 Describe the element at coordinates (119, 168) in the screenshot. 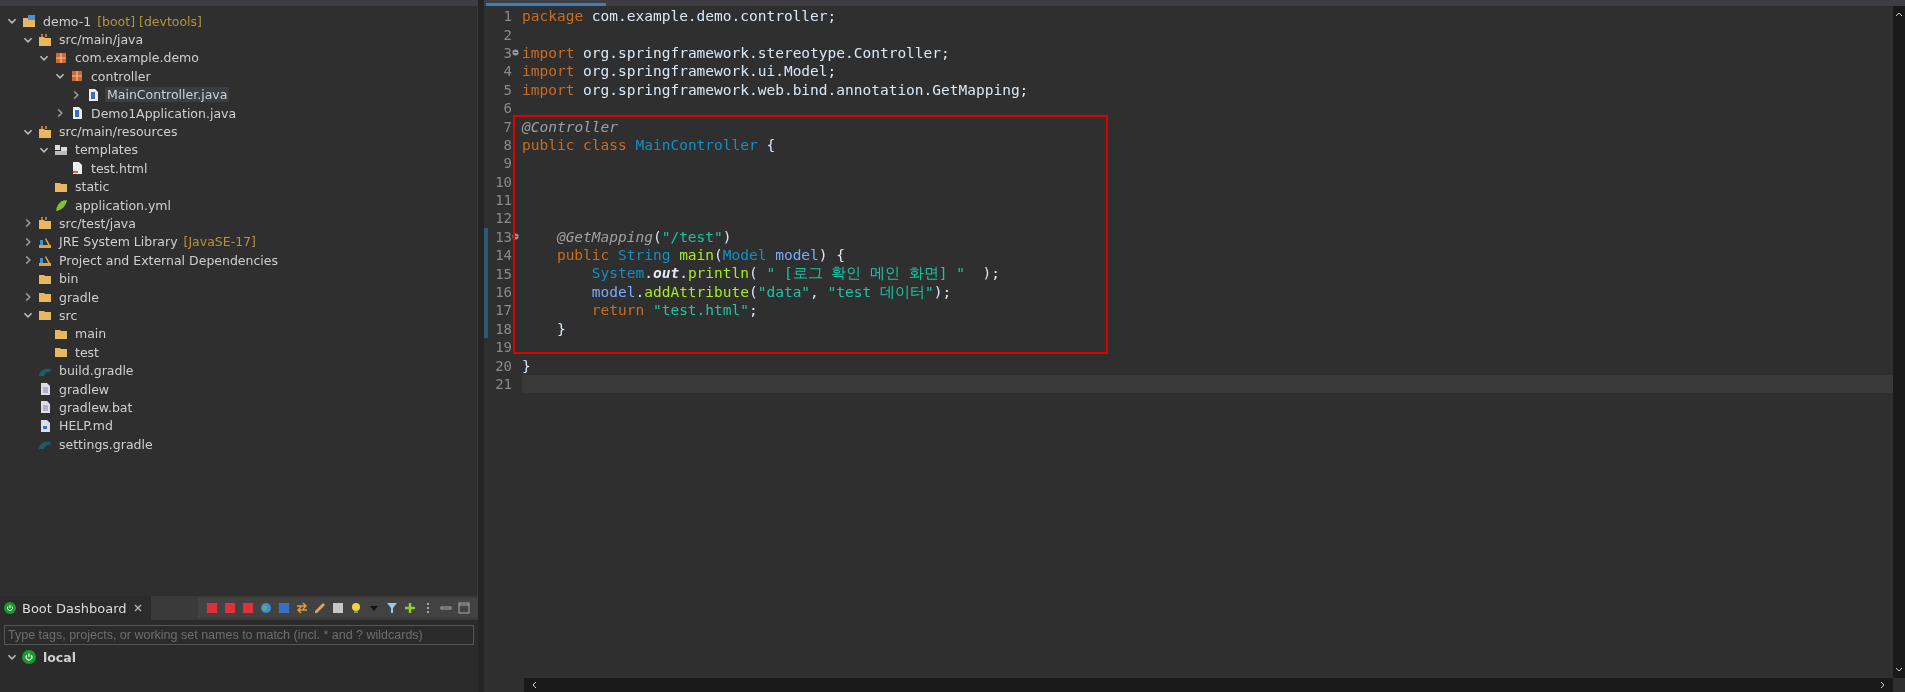

I see `tree-item: test.html` at that location.